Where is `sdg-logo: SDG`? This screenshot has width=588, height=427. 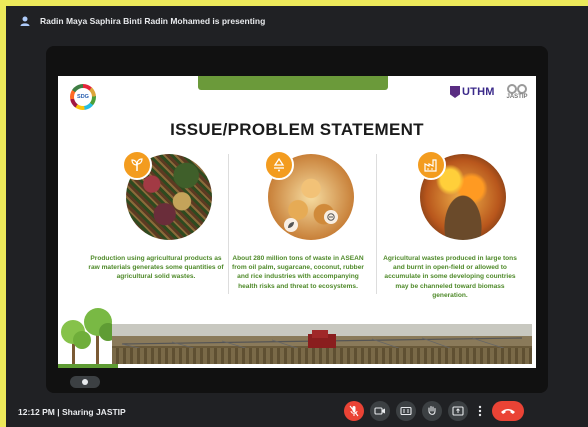
sdg-logo: SDG is located at coordinates (83, 97).